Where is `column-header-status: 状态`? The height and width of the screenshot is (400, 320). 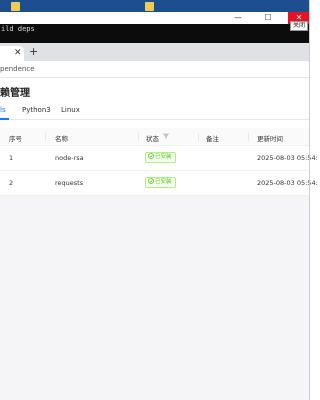 column-header-status: 状态 is located at coordinates (152, 139).